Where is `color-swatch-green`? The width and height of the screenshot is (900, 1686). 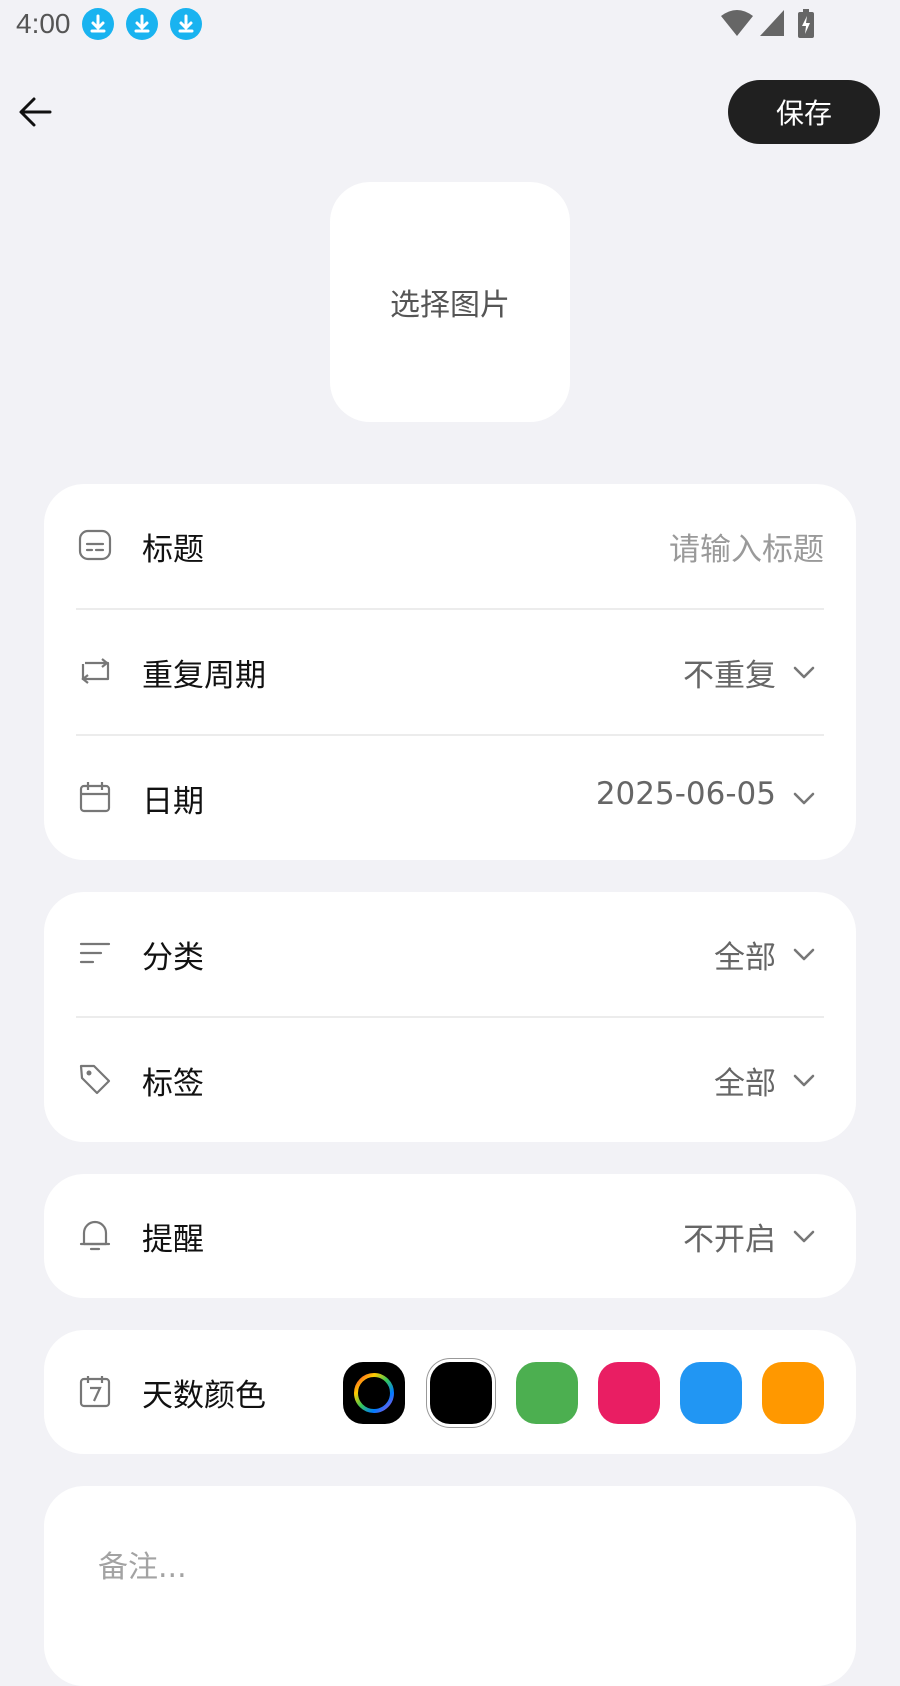 color-swatch-green is located at coordinates (547, 1393).